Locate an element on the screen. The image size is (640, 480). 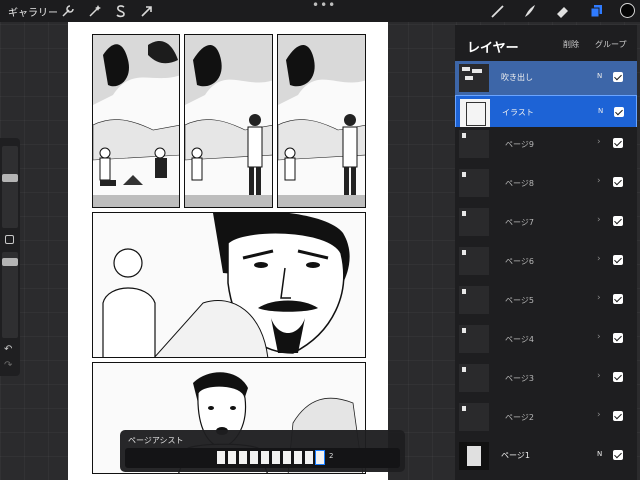
layer-group-page3: ページ3 › is located at coordinates (546, 378).